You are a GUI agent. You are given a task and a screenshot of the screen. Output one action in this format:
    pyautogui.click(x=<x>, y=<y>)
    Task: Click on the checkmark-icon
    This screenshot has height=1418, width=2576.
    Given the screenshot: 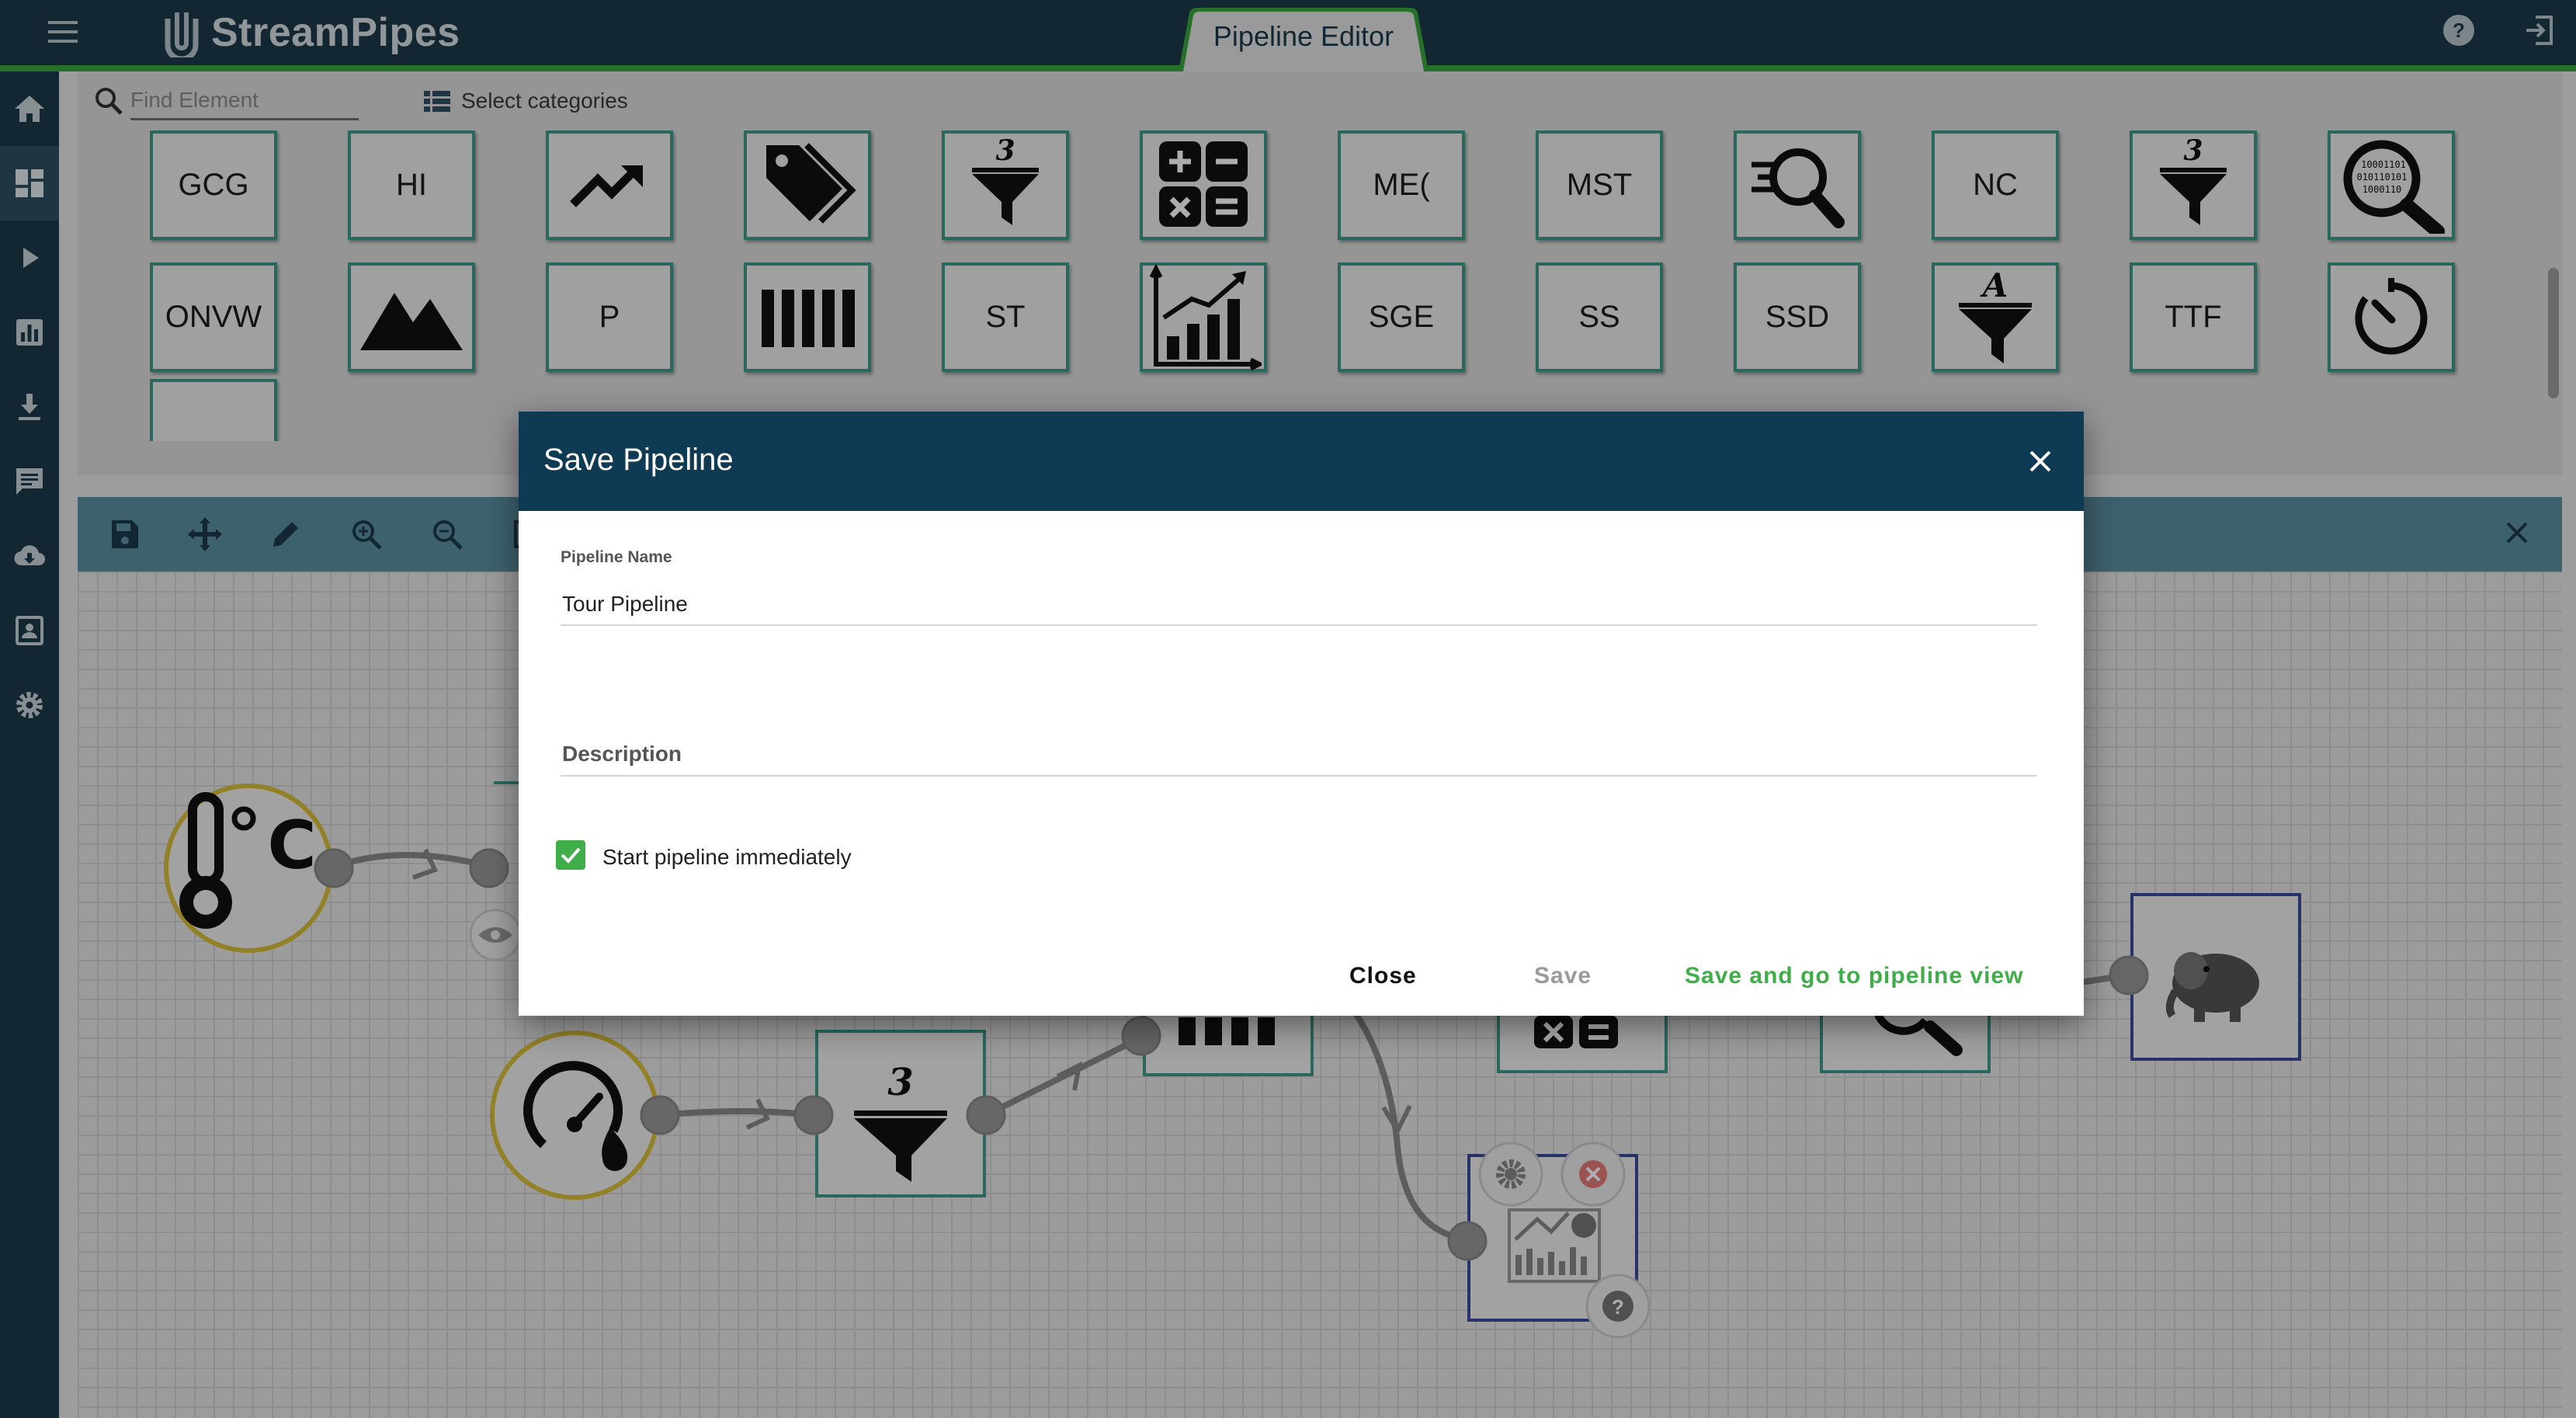 What is the action you would take?
    pyautogui.click(x=571, y=855)
    